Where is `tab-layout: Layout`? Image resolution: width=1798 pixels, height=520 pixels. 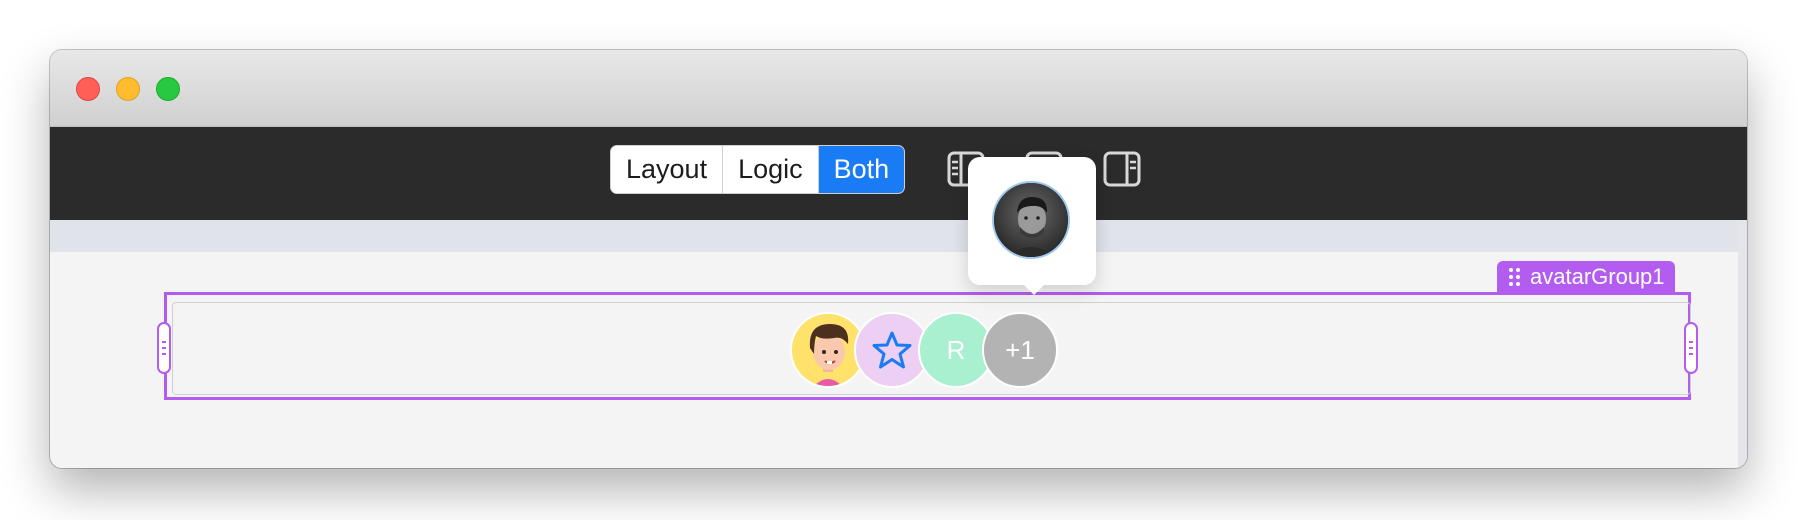
tab-layout: Layout is located at coordinates (667, 169).